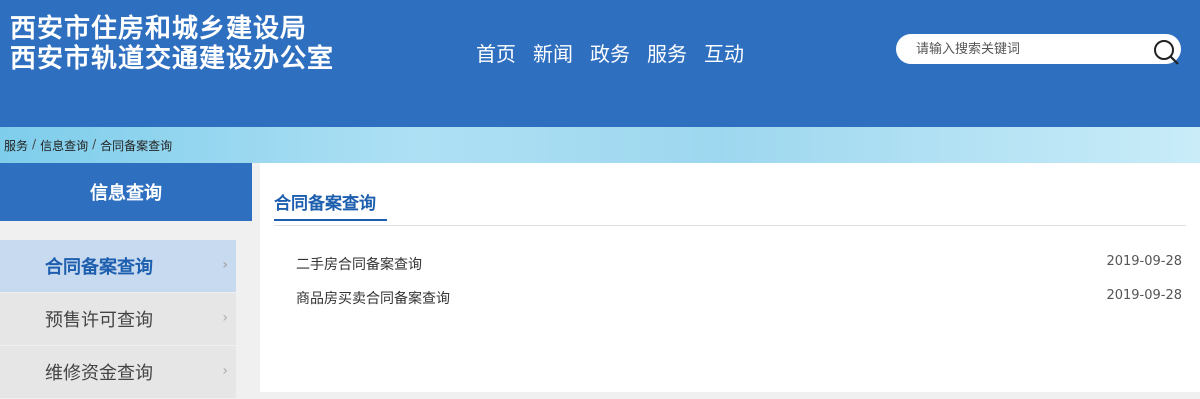 The height and width of the screenshot is (399, 1200). I want to click on sidebar-item-fund-query: 维修资金查询 ›, so click(118, 372).